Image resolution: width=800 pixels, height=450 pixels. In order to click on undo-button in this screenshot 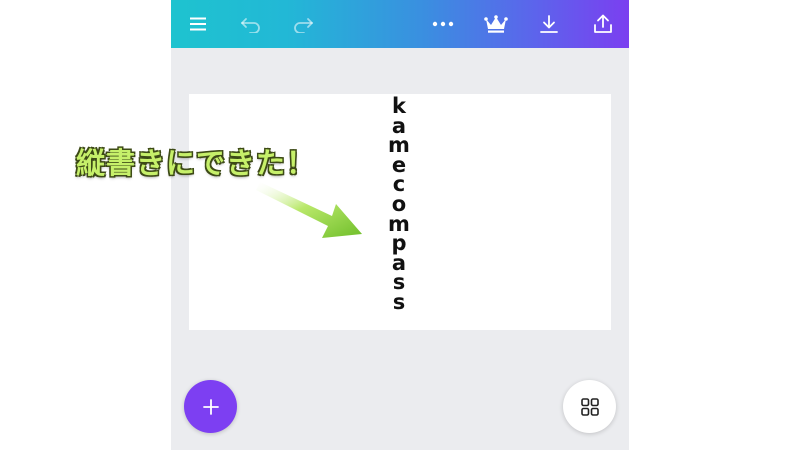, I will do `click(251, 24)`.